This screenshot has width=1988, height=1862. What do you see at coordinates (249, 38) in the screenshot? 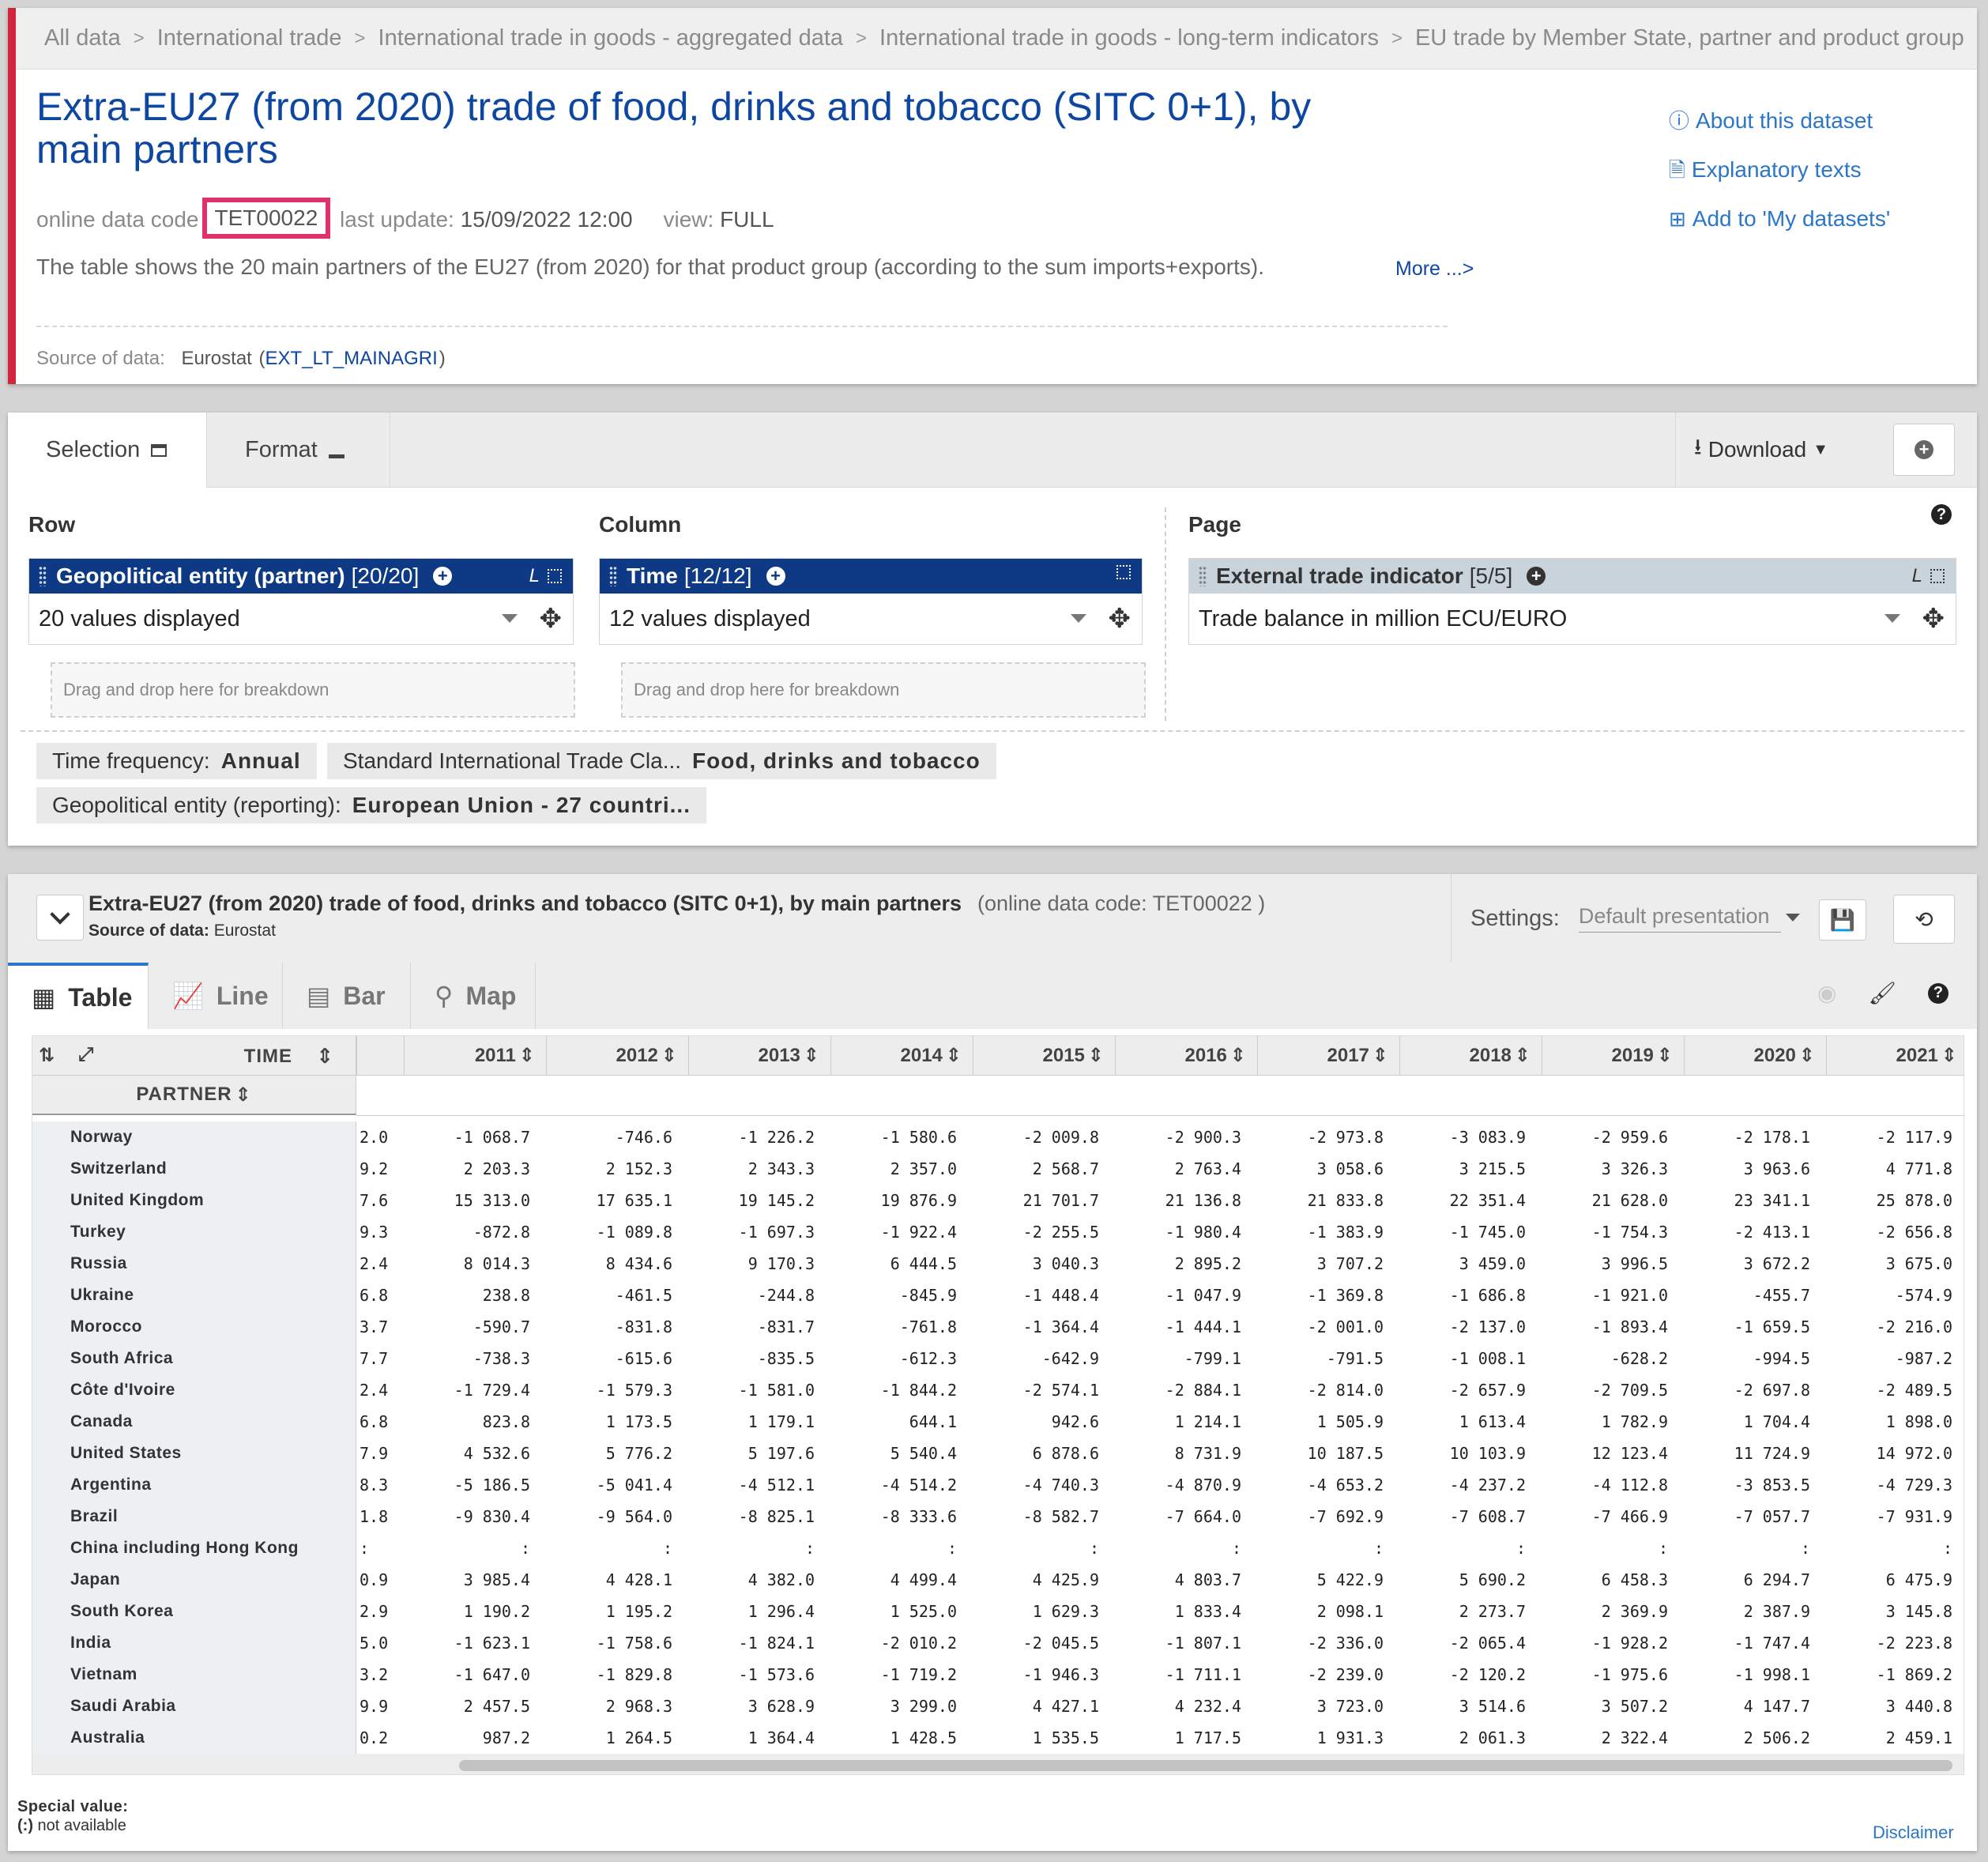
I see `breadcrumb-item: International trade` at bounding box center [249, 38].